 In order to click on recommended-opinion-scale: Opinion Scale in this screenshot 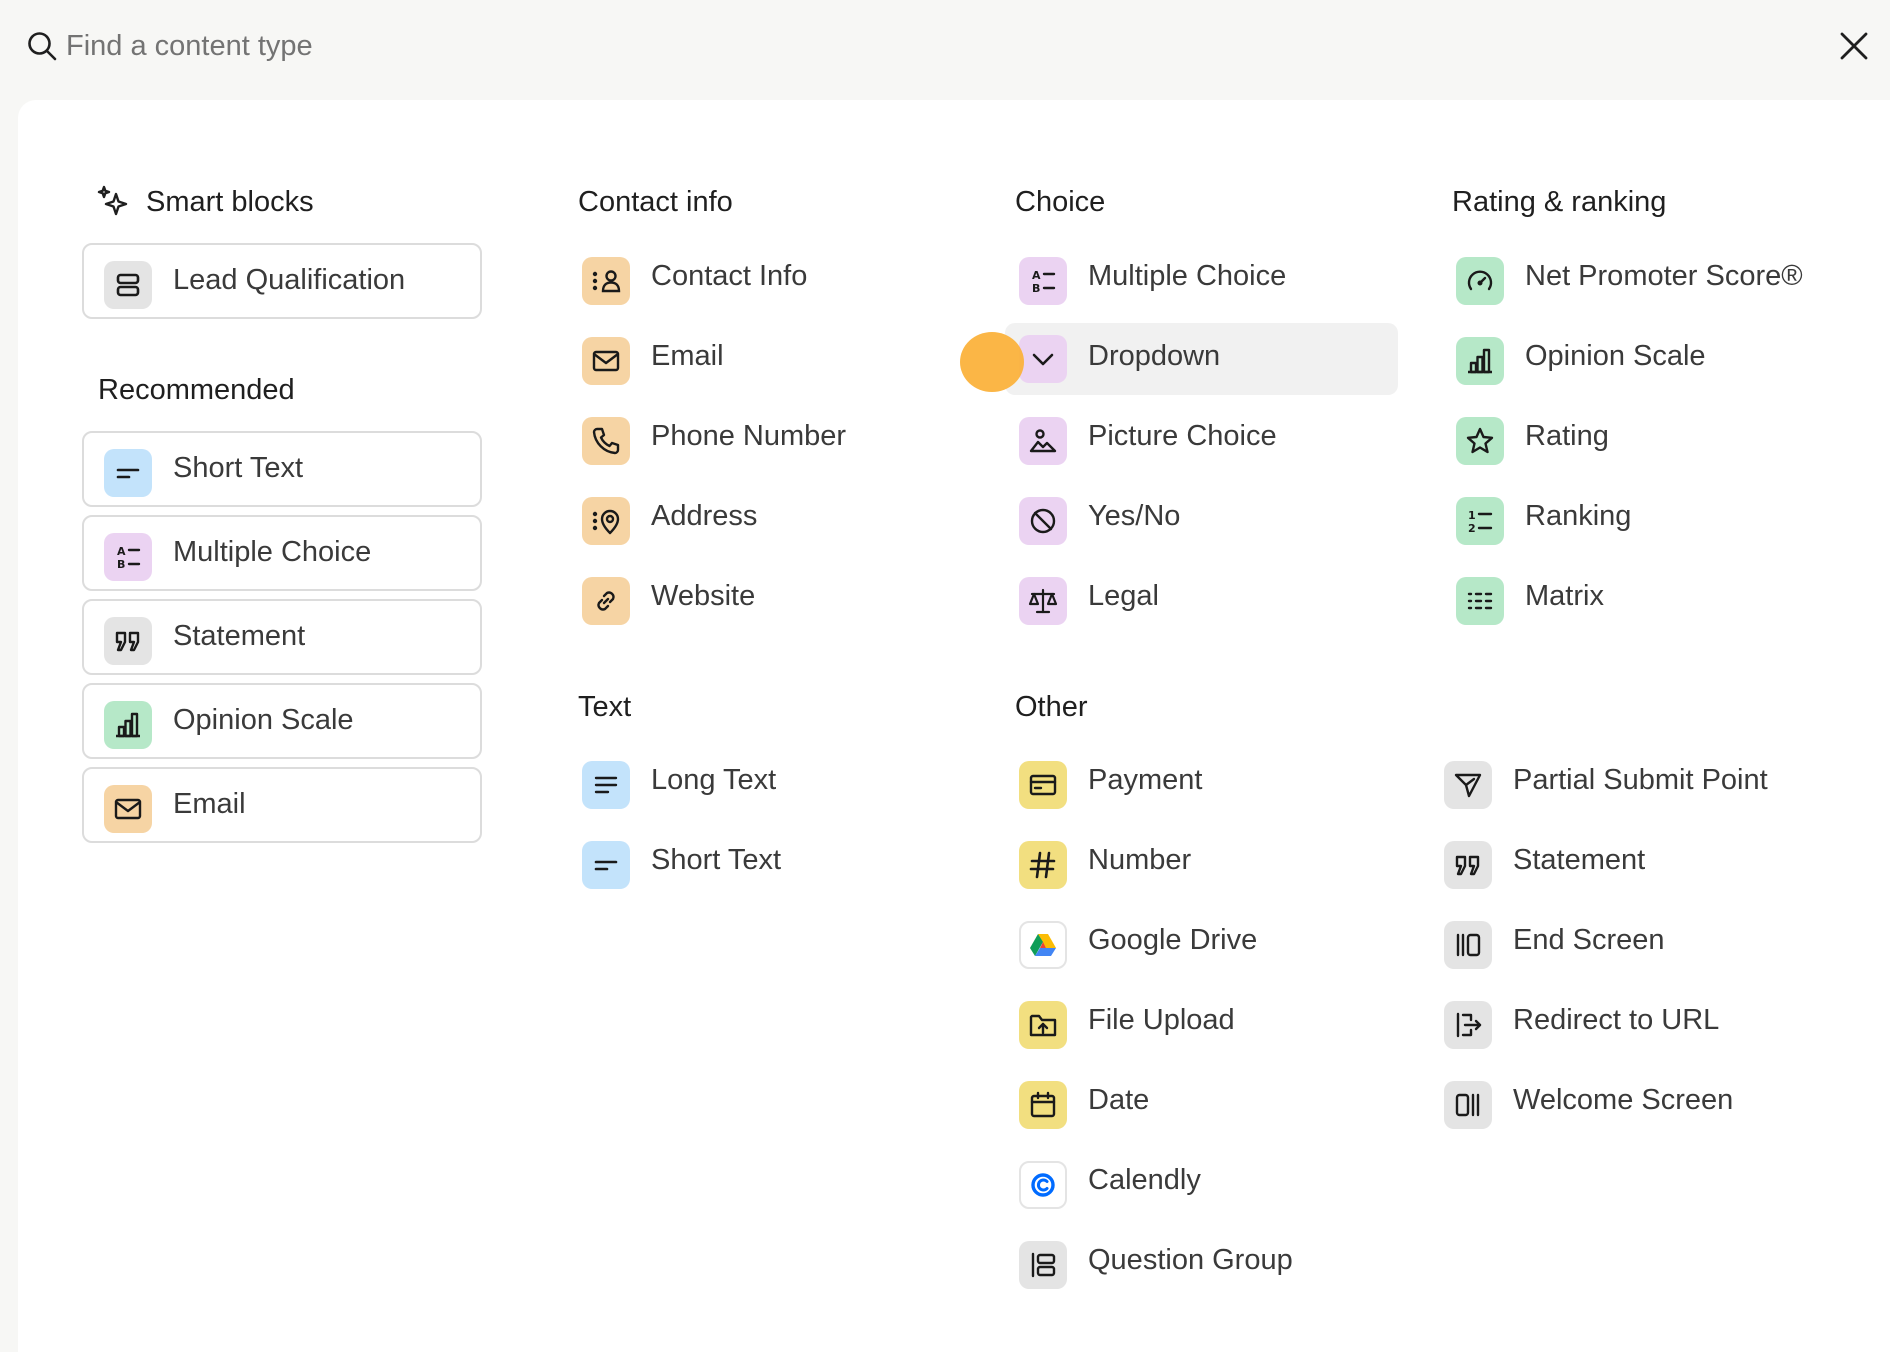, I will do `click(282, 721)`.